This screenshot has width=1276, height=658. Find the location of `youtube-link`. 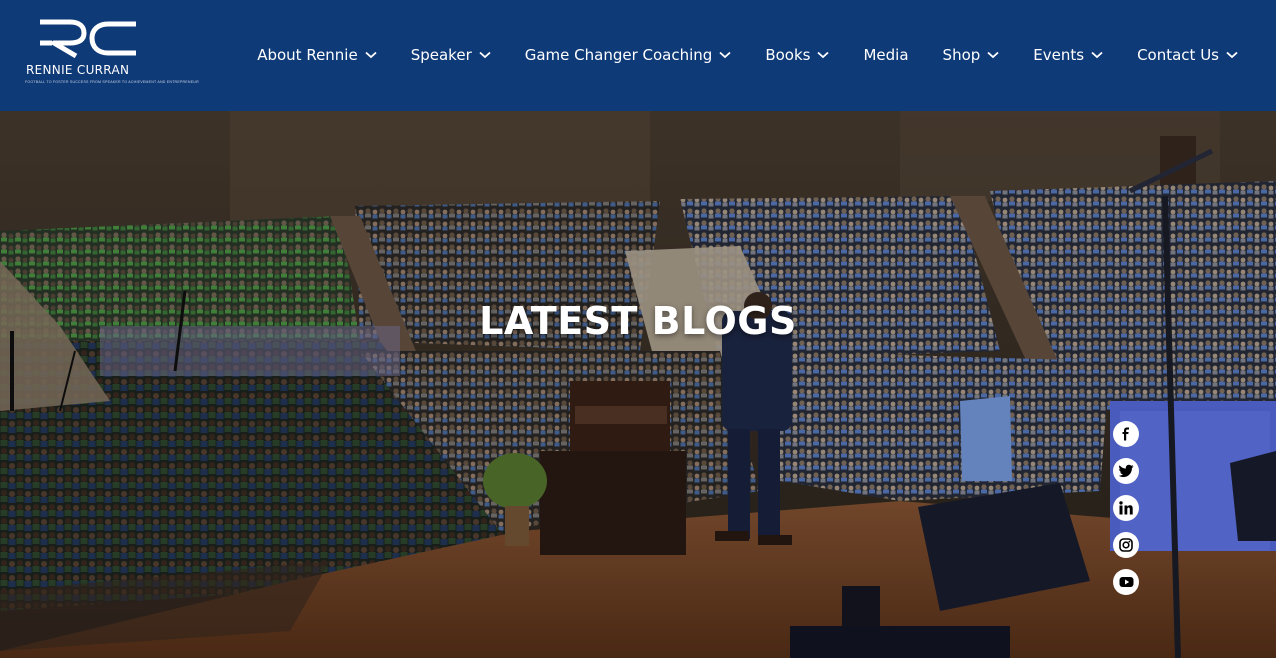

youtube-link is located at coordinates (1126, 582).